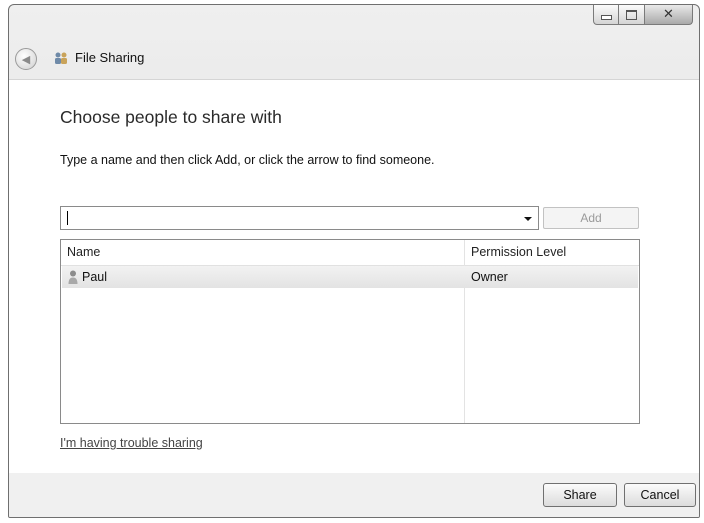  I want to click on window-title: File Sharing, so click(110, 57).